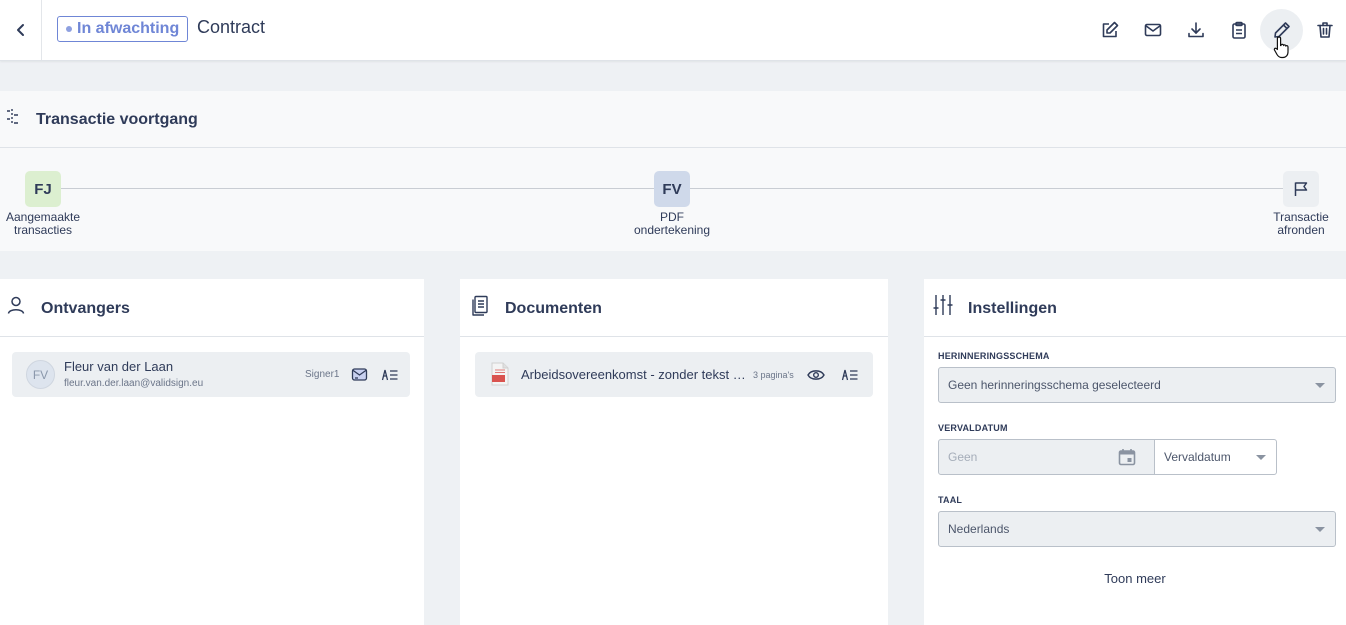 This screenshot has height=625, width=1346. I want to click on timeline-icon, so click(12, 117).